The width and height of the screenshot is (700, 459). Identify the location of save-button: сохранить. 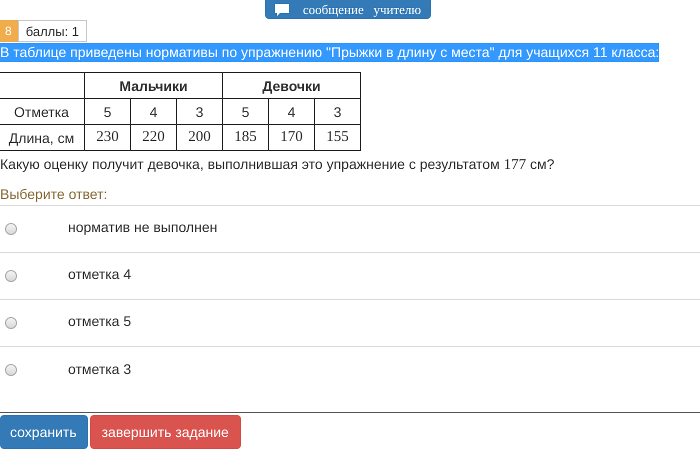
(44, 432).